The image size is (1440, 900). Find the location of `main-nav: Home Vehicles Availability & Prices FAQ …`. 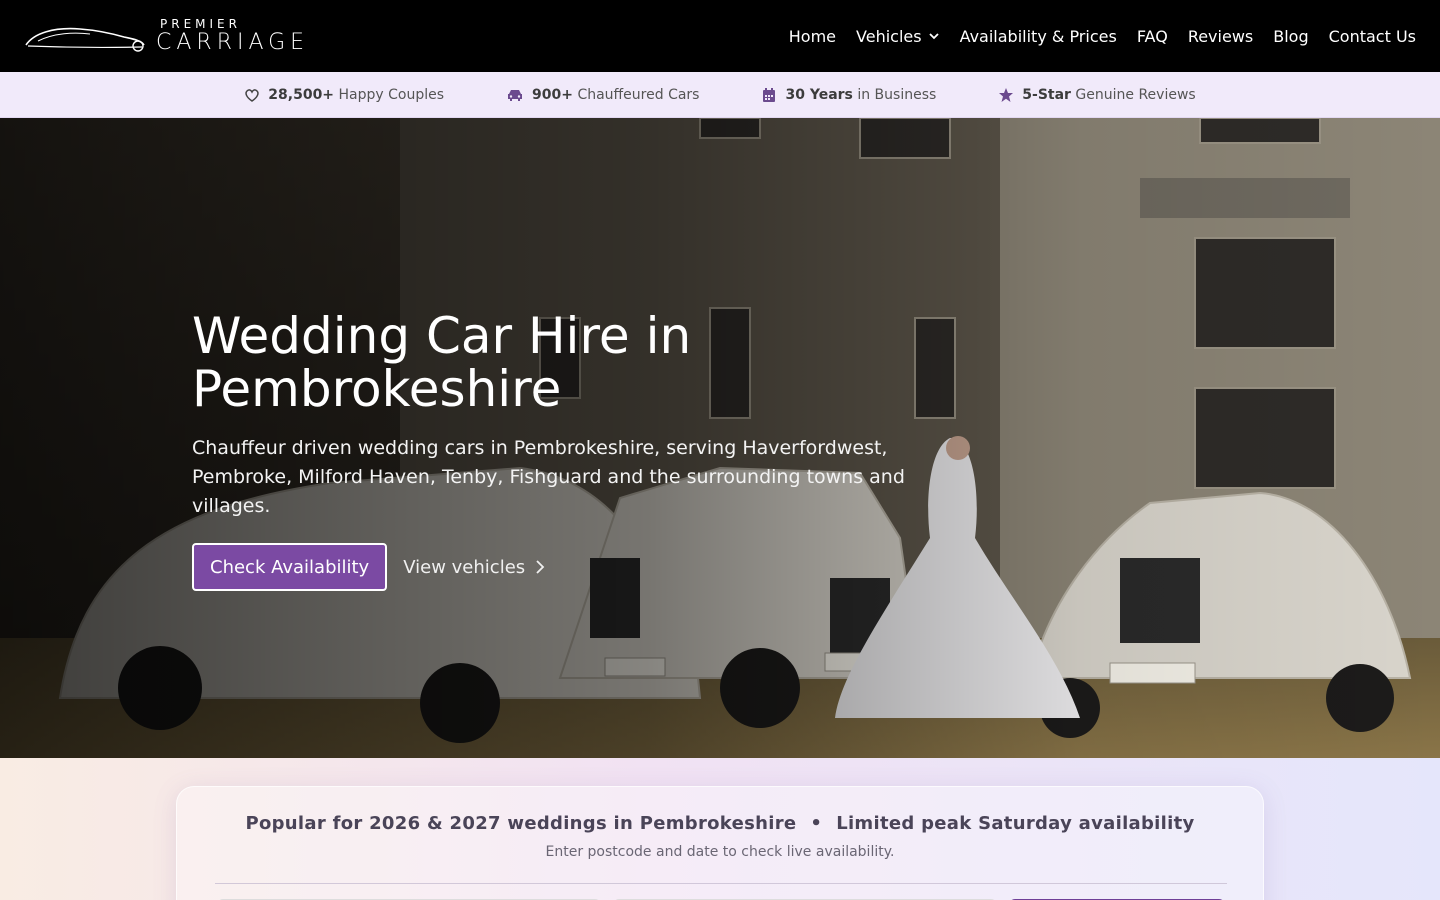

main-nav: Home Vehicles Availability & Prices FAQ … is located at coordinates (1102, 36).